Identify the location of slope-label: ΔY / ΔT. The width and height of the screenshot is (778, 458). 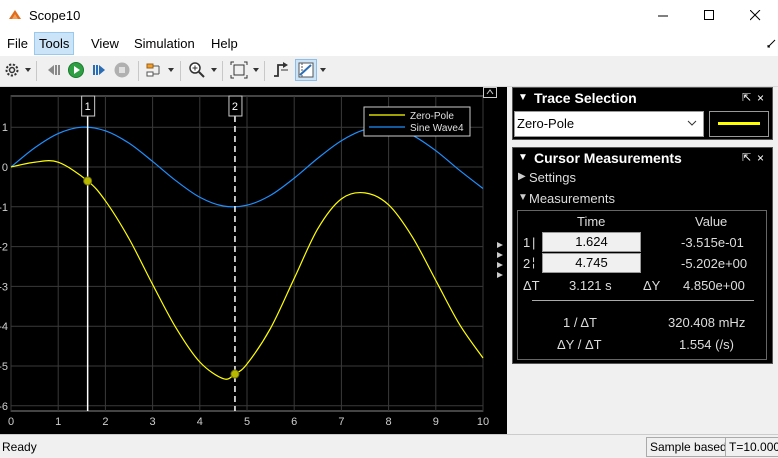
(579, 344).